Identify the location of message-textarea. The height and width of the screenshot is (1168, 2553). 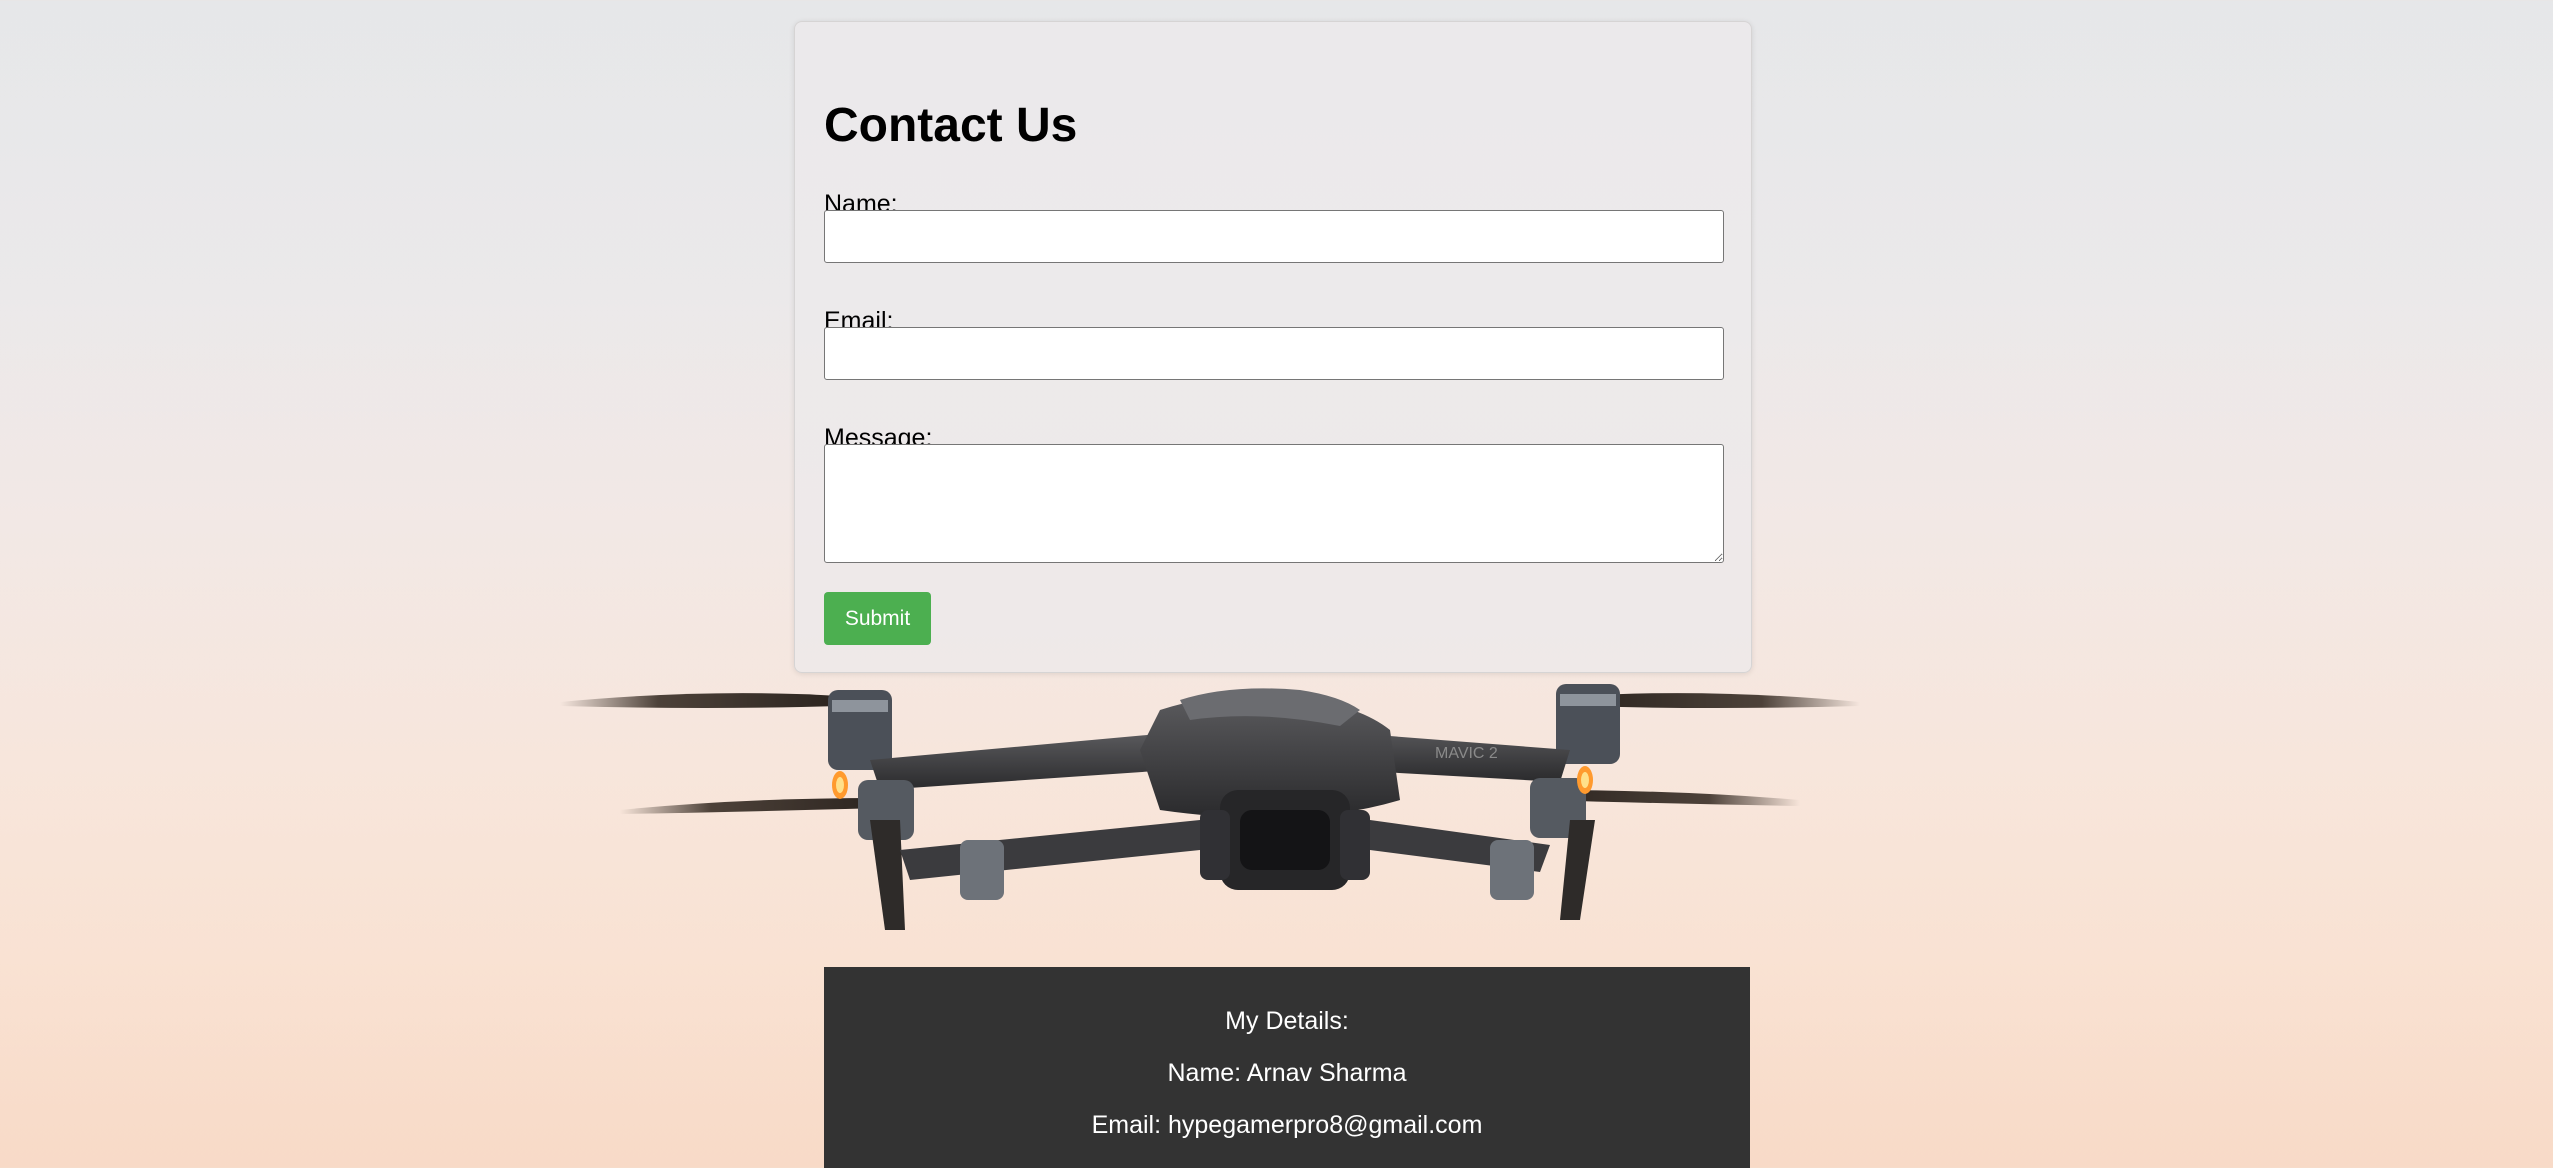
(1274, 503).